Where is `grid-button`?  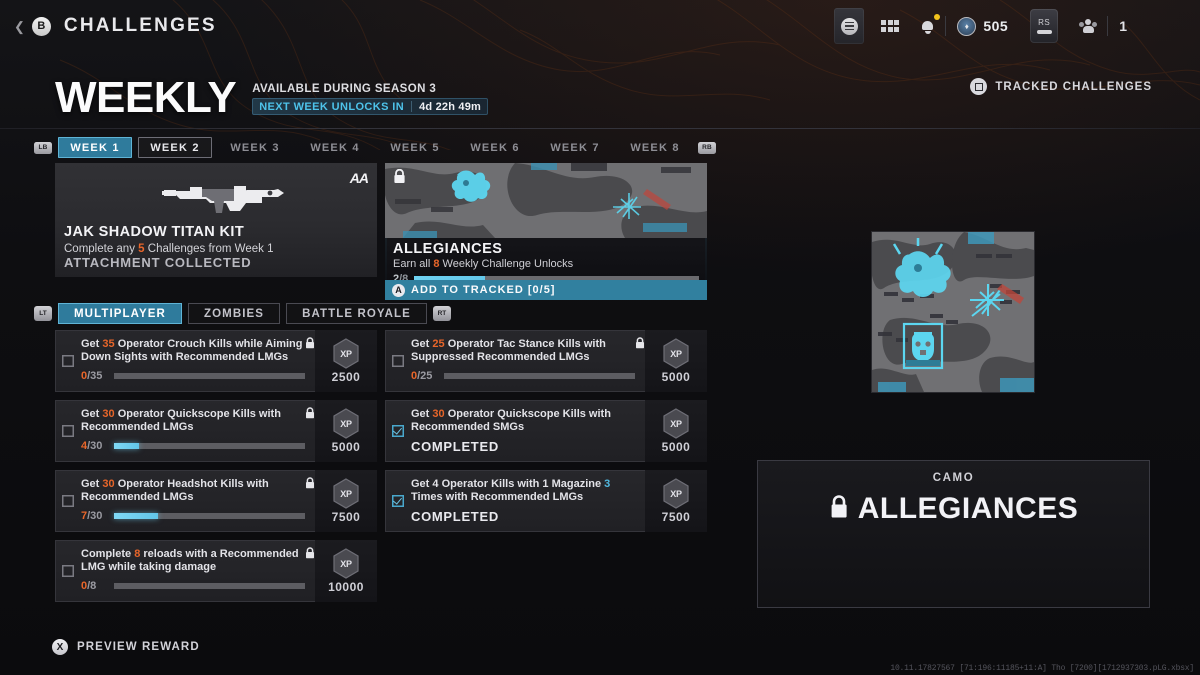
grid-button is located at coordinates (890, 26).